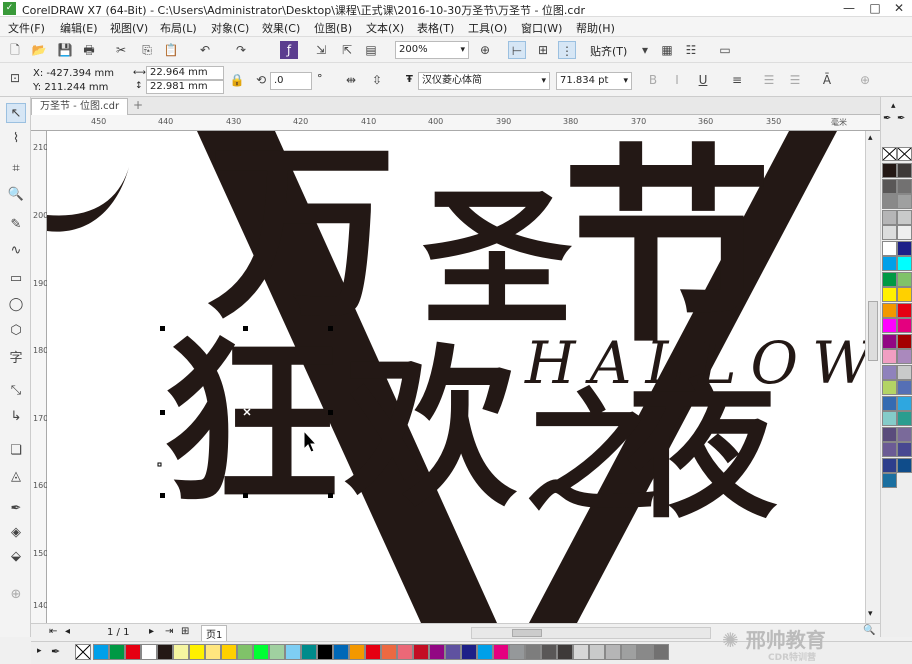 The width and height of the screenshot is (912, 664). I want to click on save-icon: 💾, so click(65, 50).